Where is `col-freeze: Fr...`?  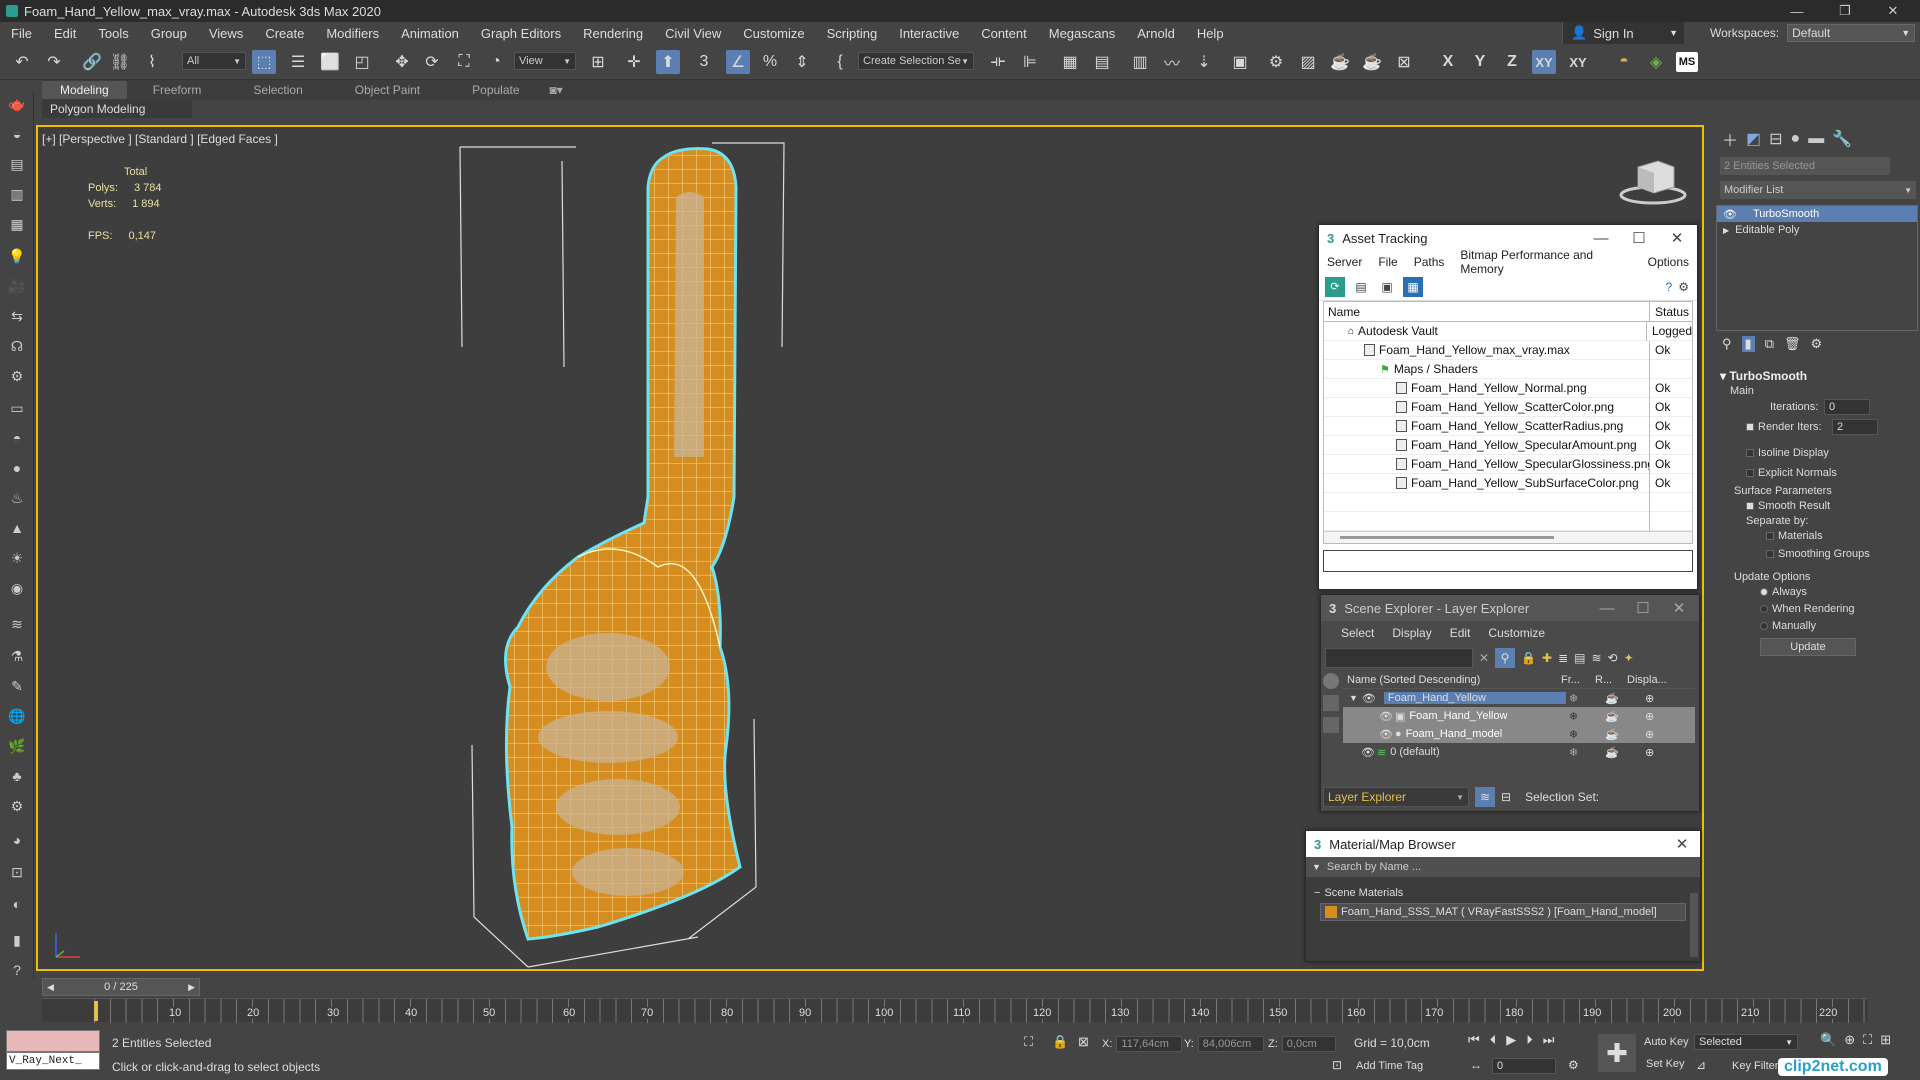 col-freeze: Fr... is located at coordinates (1578, 680).